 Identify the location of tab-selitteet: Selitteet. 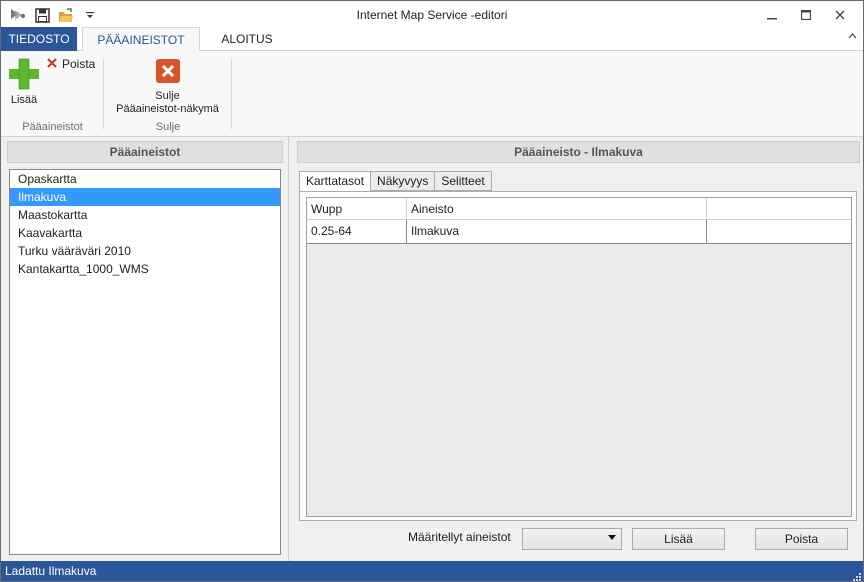
(463, 181).